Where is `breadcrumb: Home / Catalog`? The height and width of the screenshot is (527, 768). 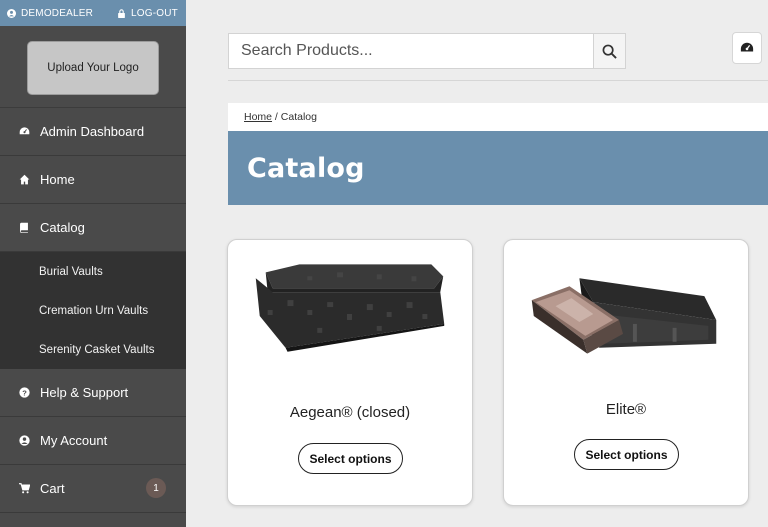 breadcrumb: Home / Catalog is located at coordinates (498, 117).